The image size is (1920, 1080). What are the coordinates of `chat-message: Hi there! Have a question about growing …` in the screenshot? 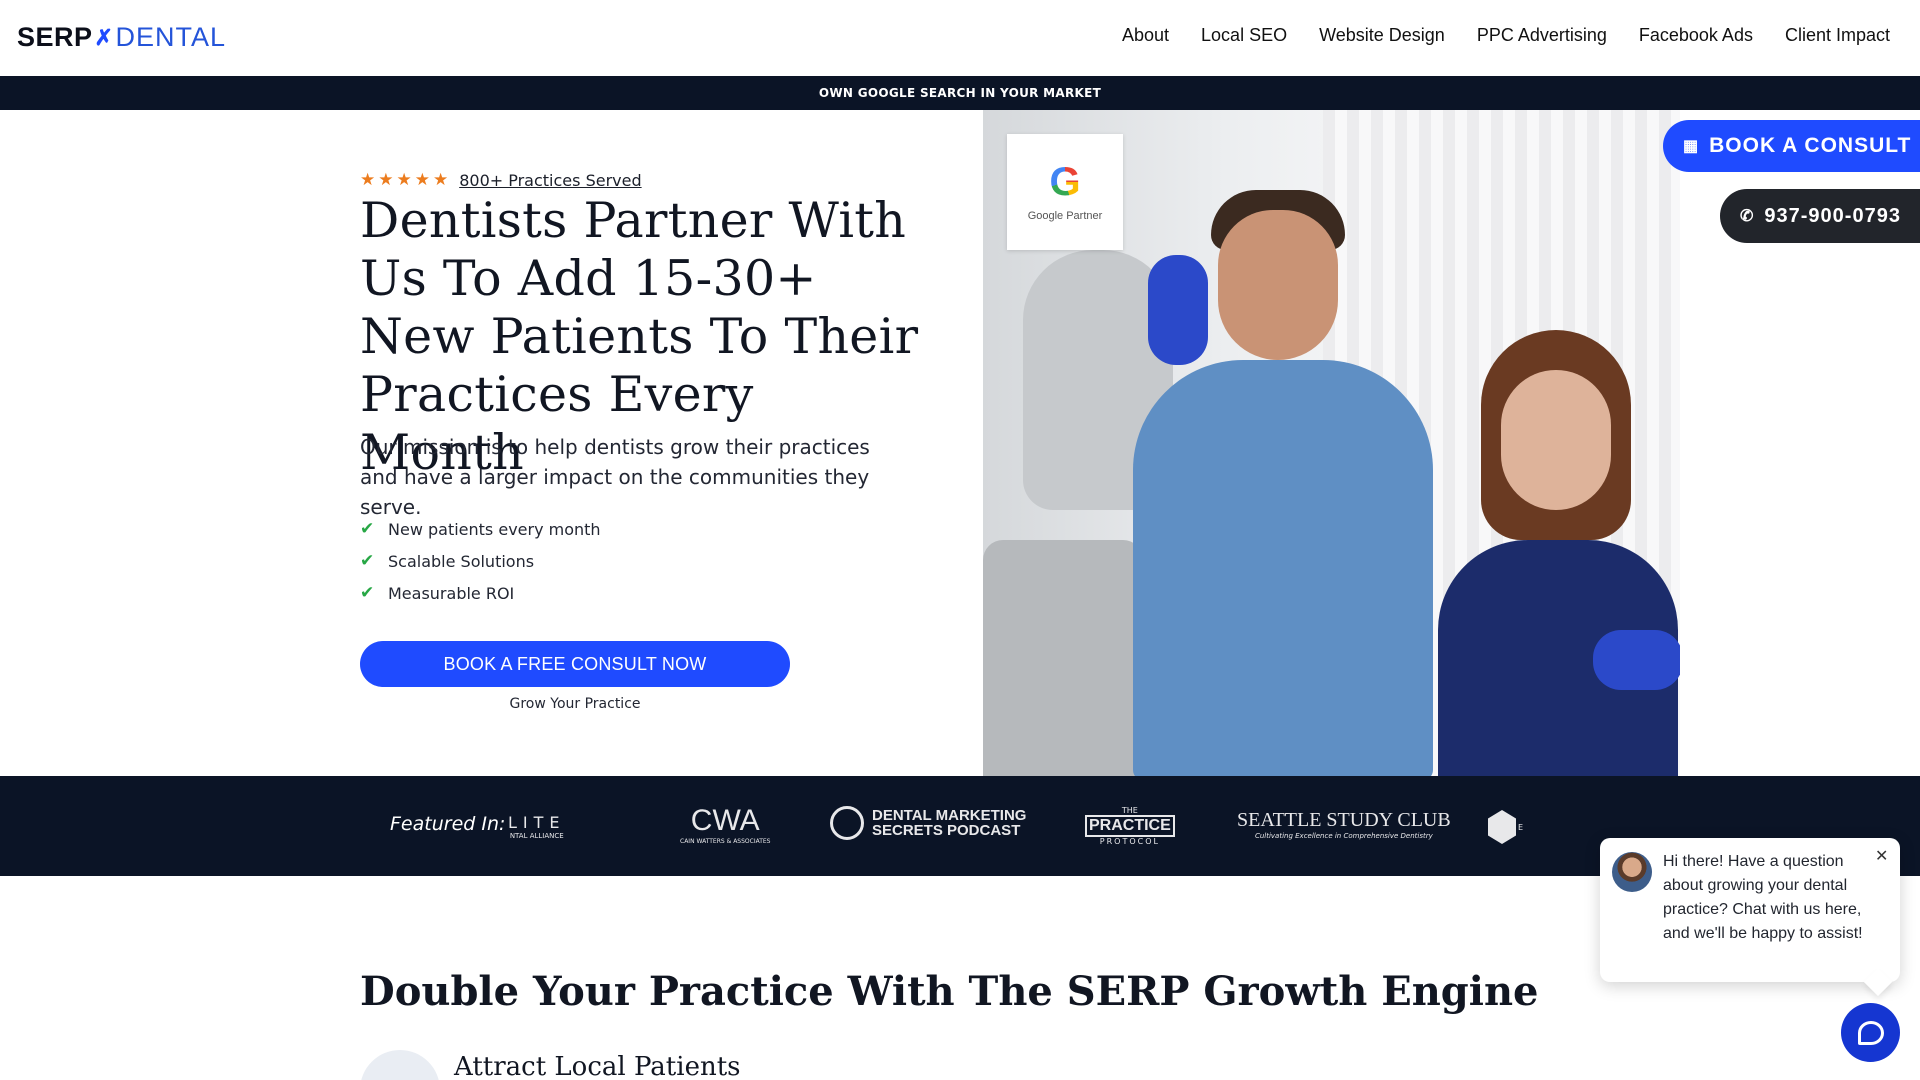 It's located at (1763, 897).